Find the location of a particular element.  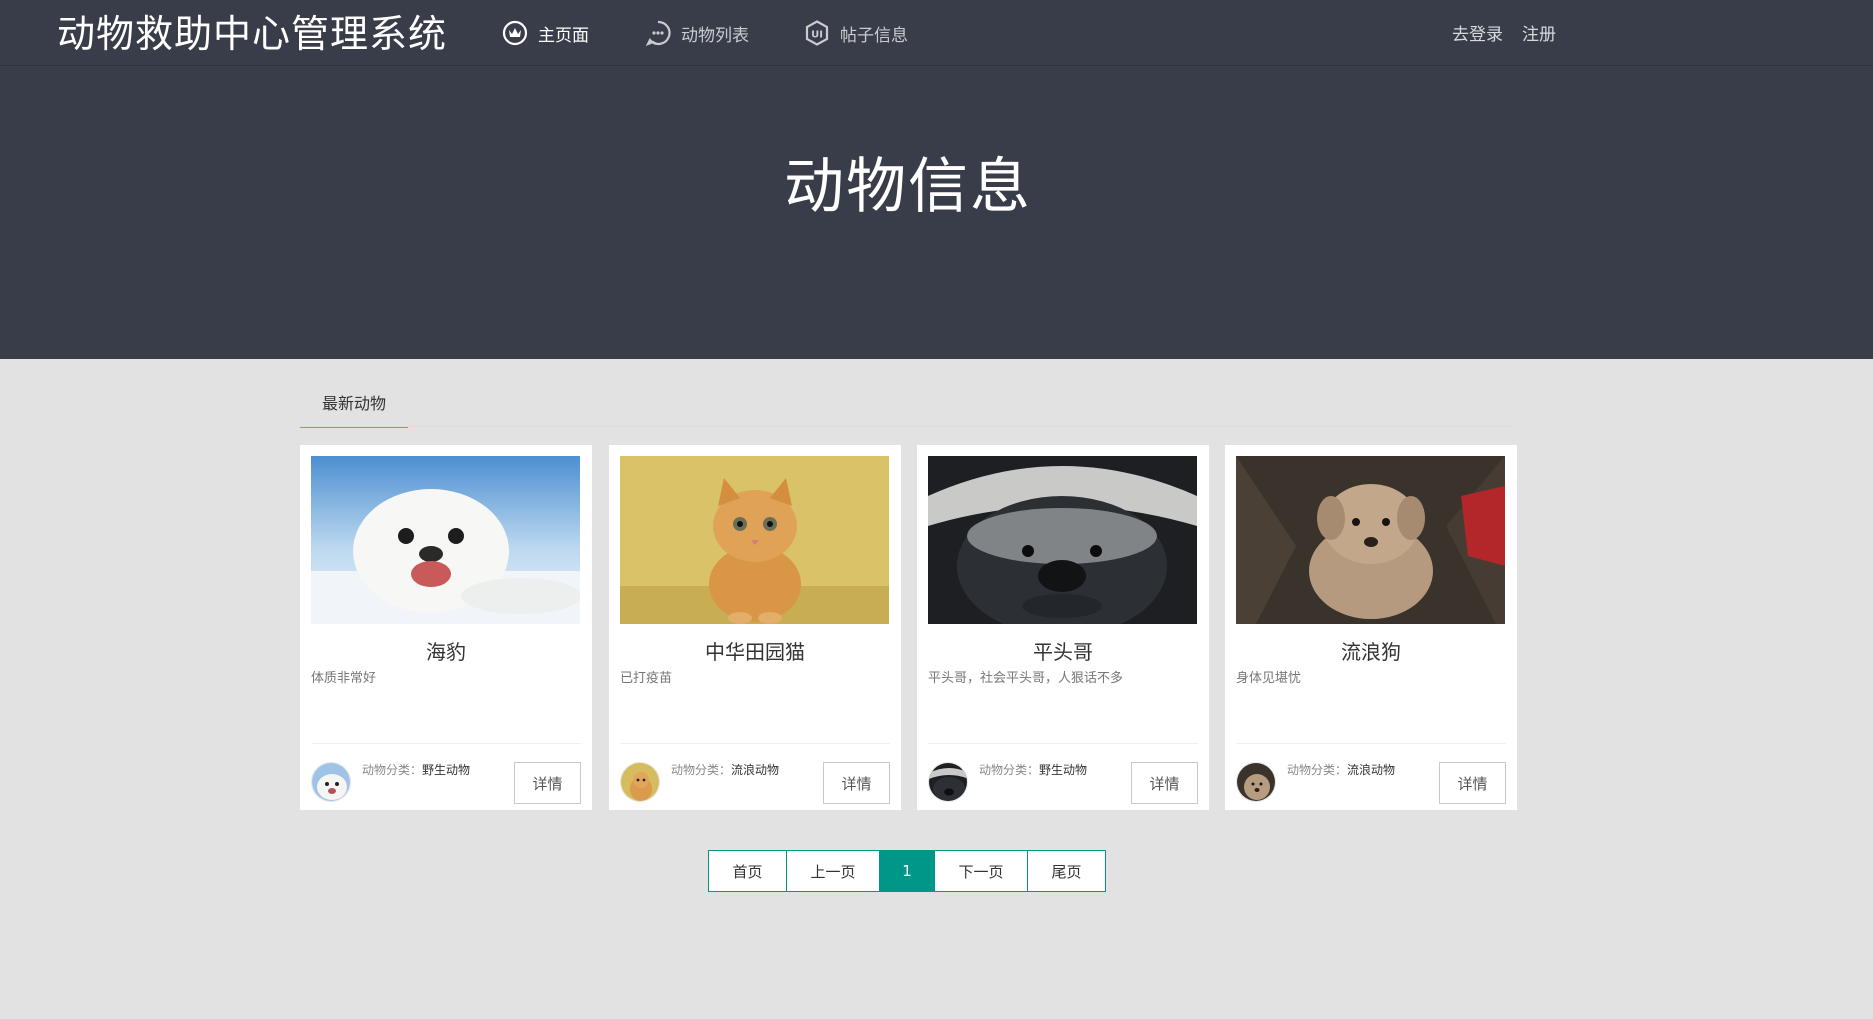

home-icon is located at coordinates (515, 33).